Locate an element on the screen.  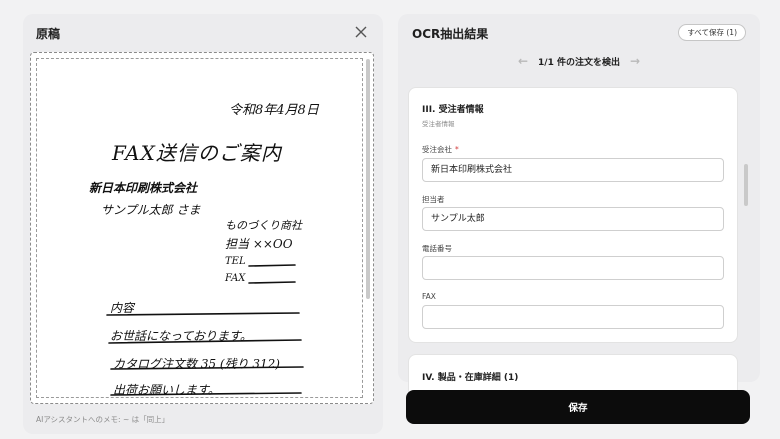
save-all-button: すべて保存 (1) is located at coordinates (712, 32).